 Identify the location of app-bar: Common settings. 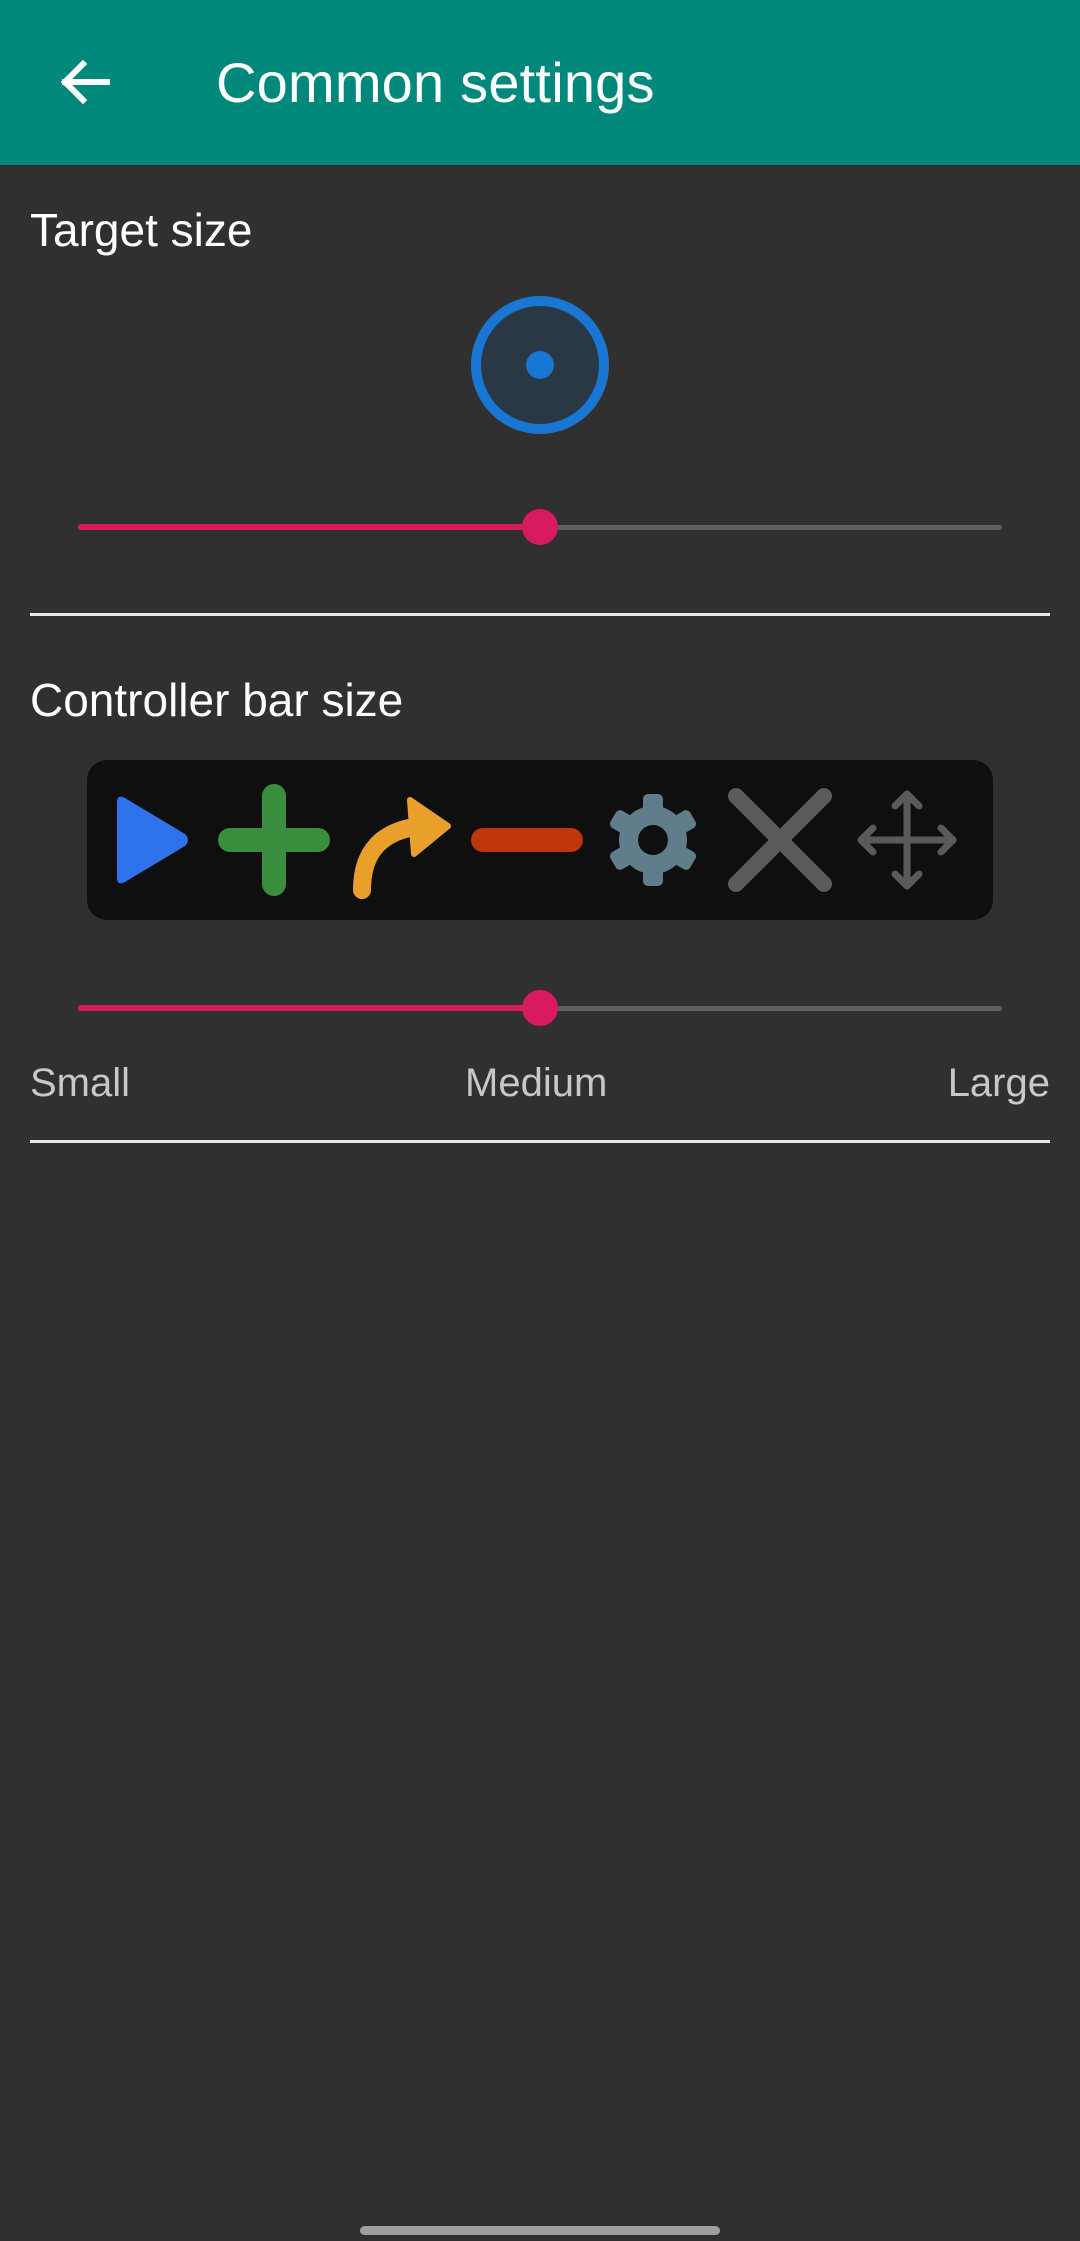
(540, 82).